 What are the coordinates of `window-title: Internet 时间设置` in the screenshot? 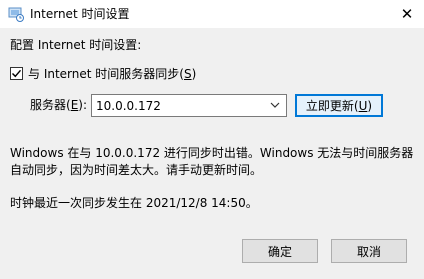 It's located at (80, 14).